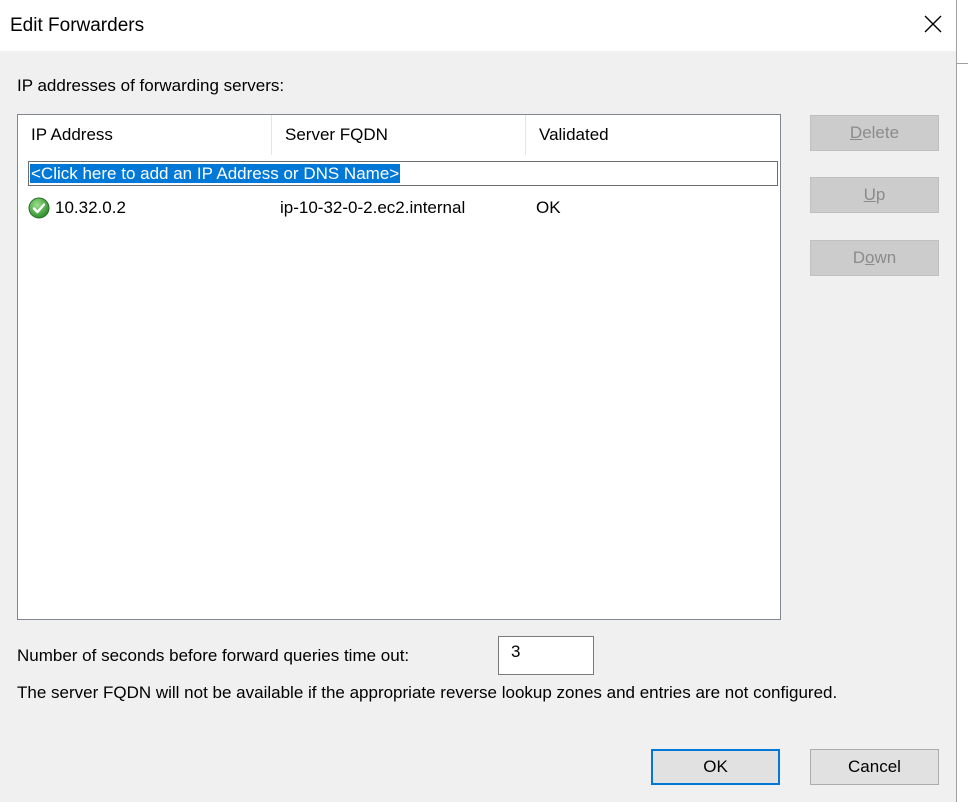 This screenshot has width=968, height=802. What do you see at coordinates (151, 85) in the screenshot?
I see `forwarders-caption: IP addresses of forwarding servers:` at bounding box center [151, 85].